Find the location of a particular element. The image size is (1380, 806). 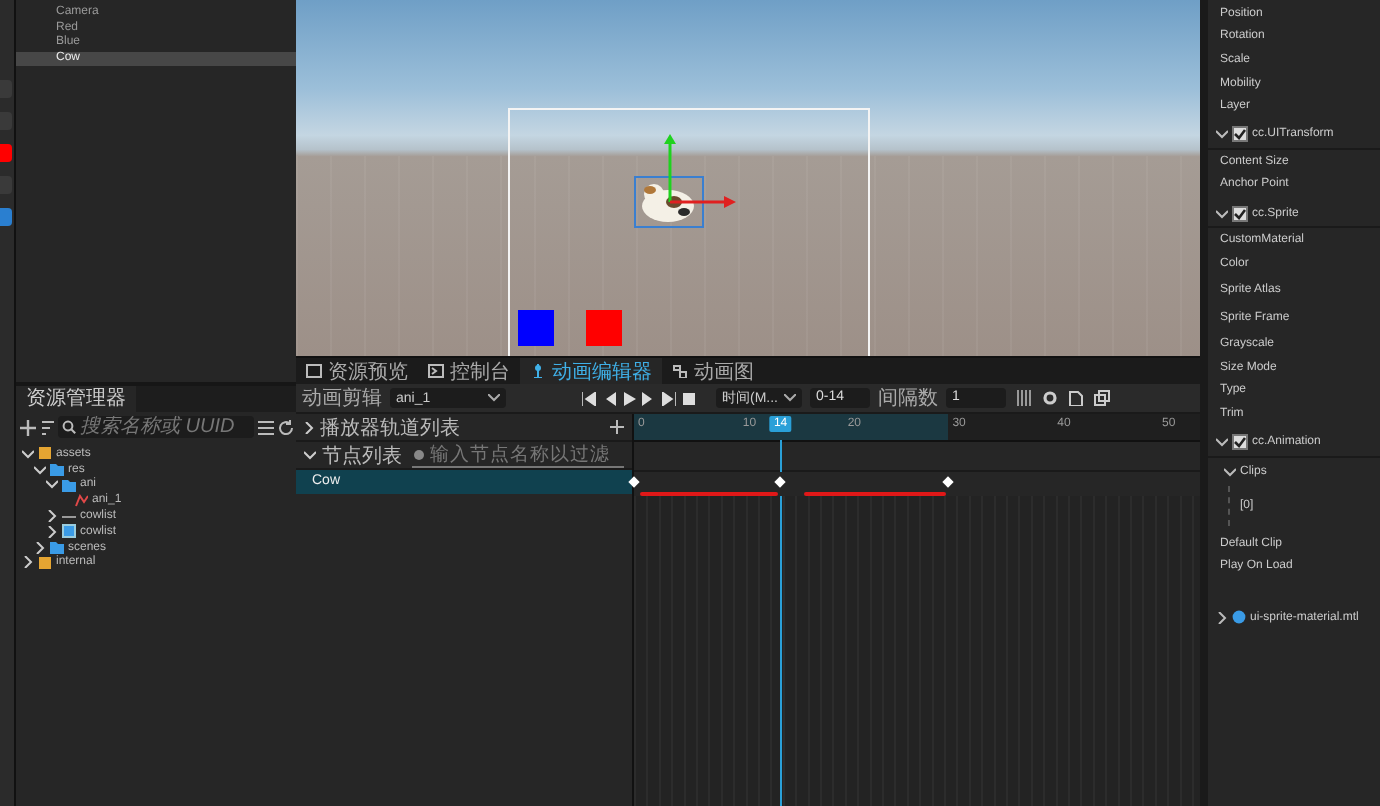

interval-label: 间隔数 is located at coordinates (908, 399).